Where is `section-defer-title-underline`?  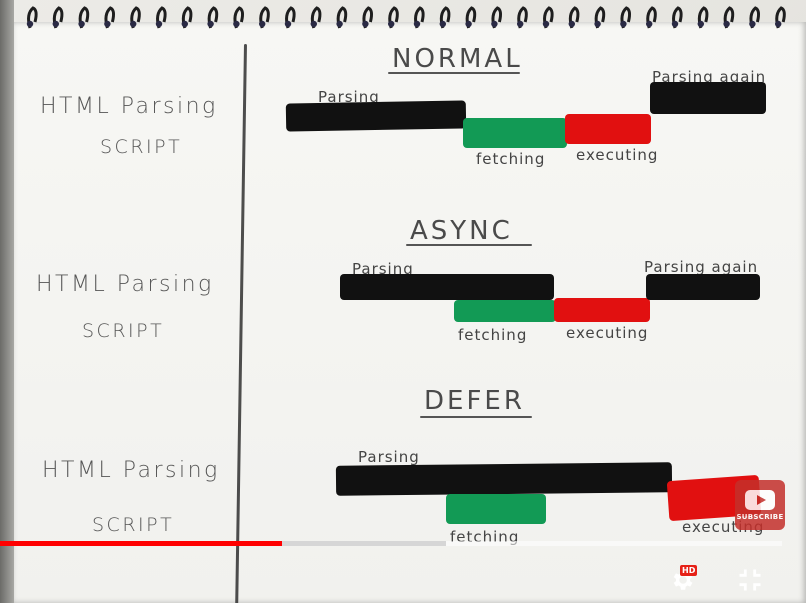 section-defer-title-underline is located at coordinates (476, 417).